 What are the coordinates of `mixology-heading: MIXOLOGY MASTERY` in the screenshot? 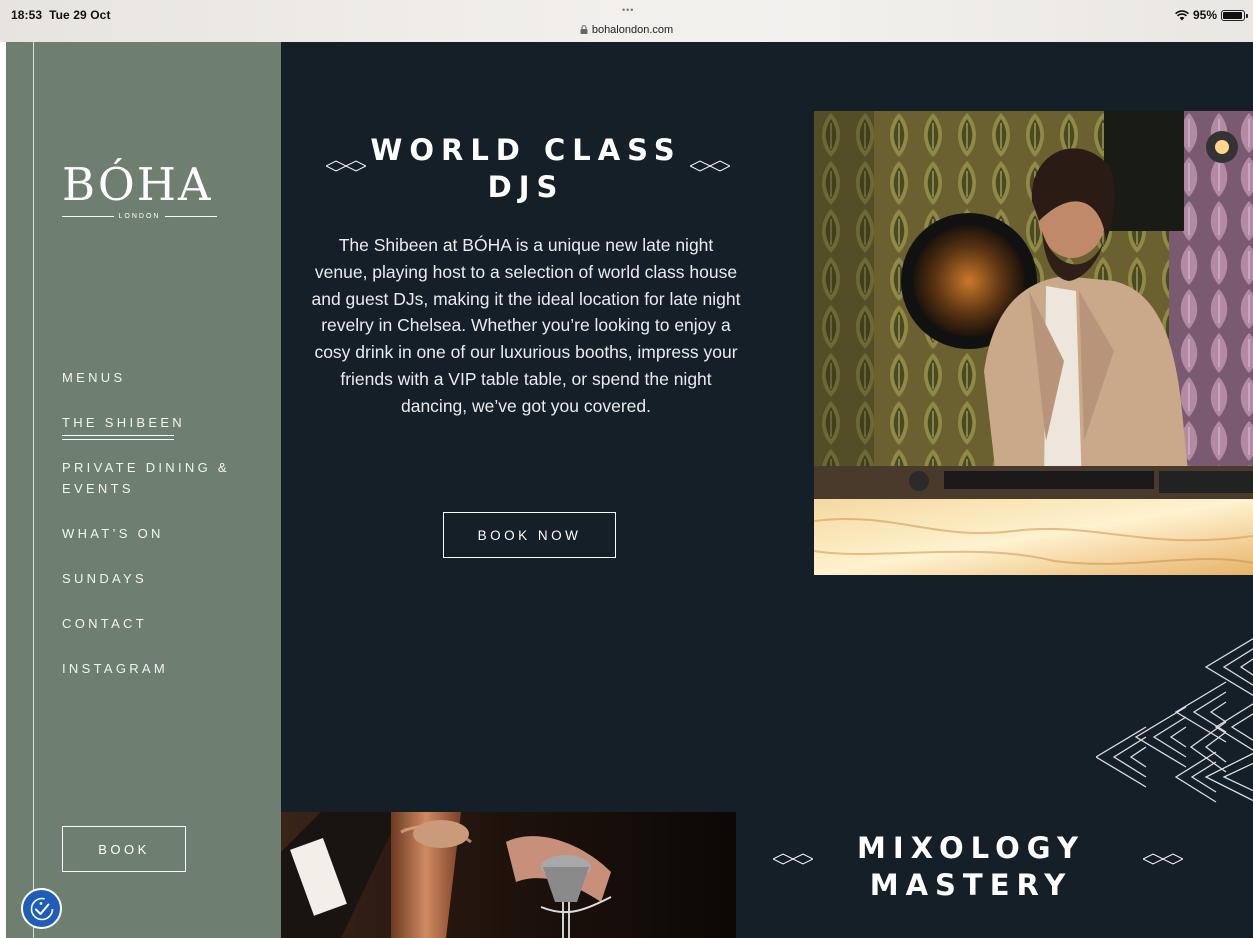 It's located at (971, 867).